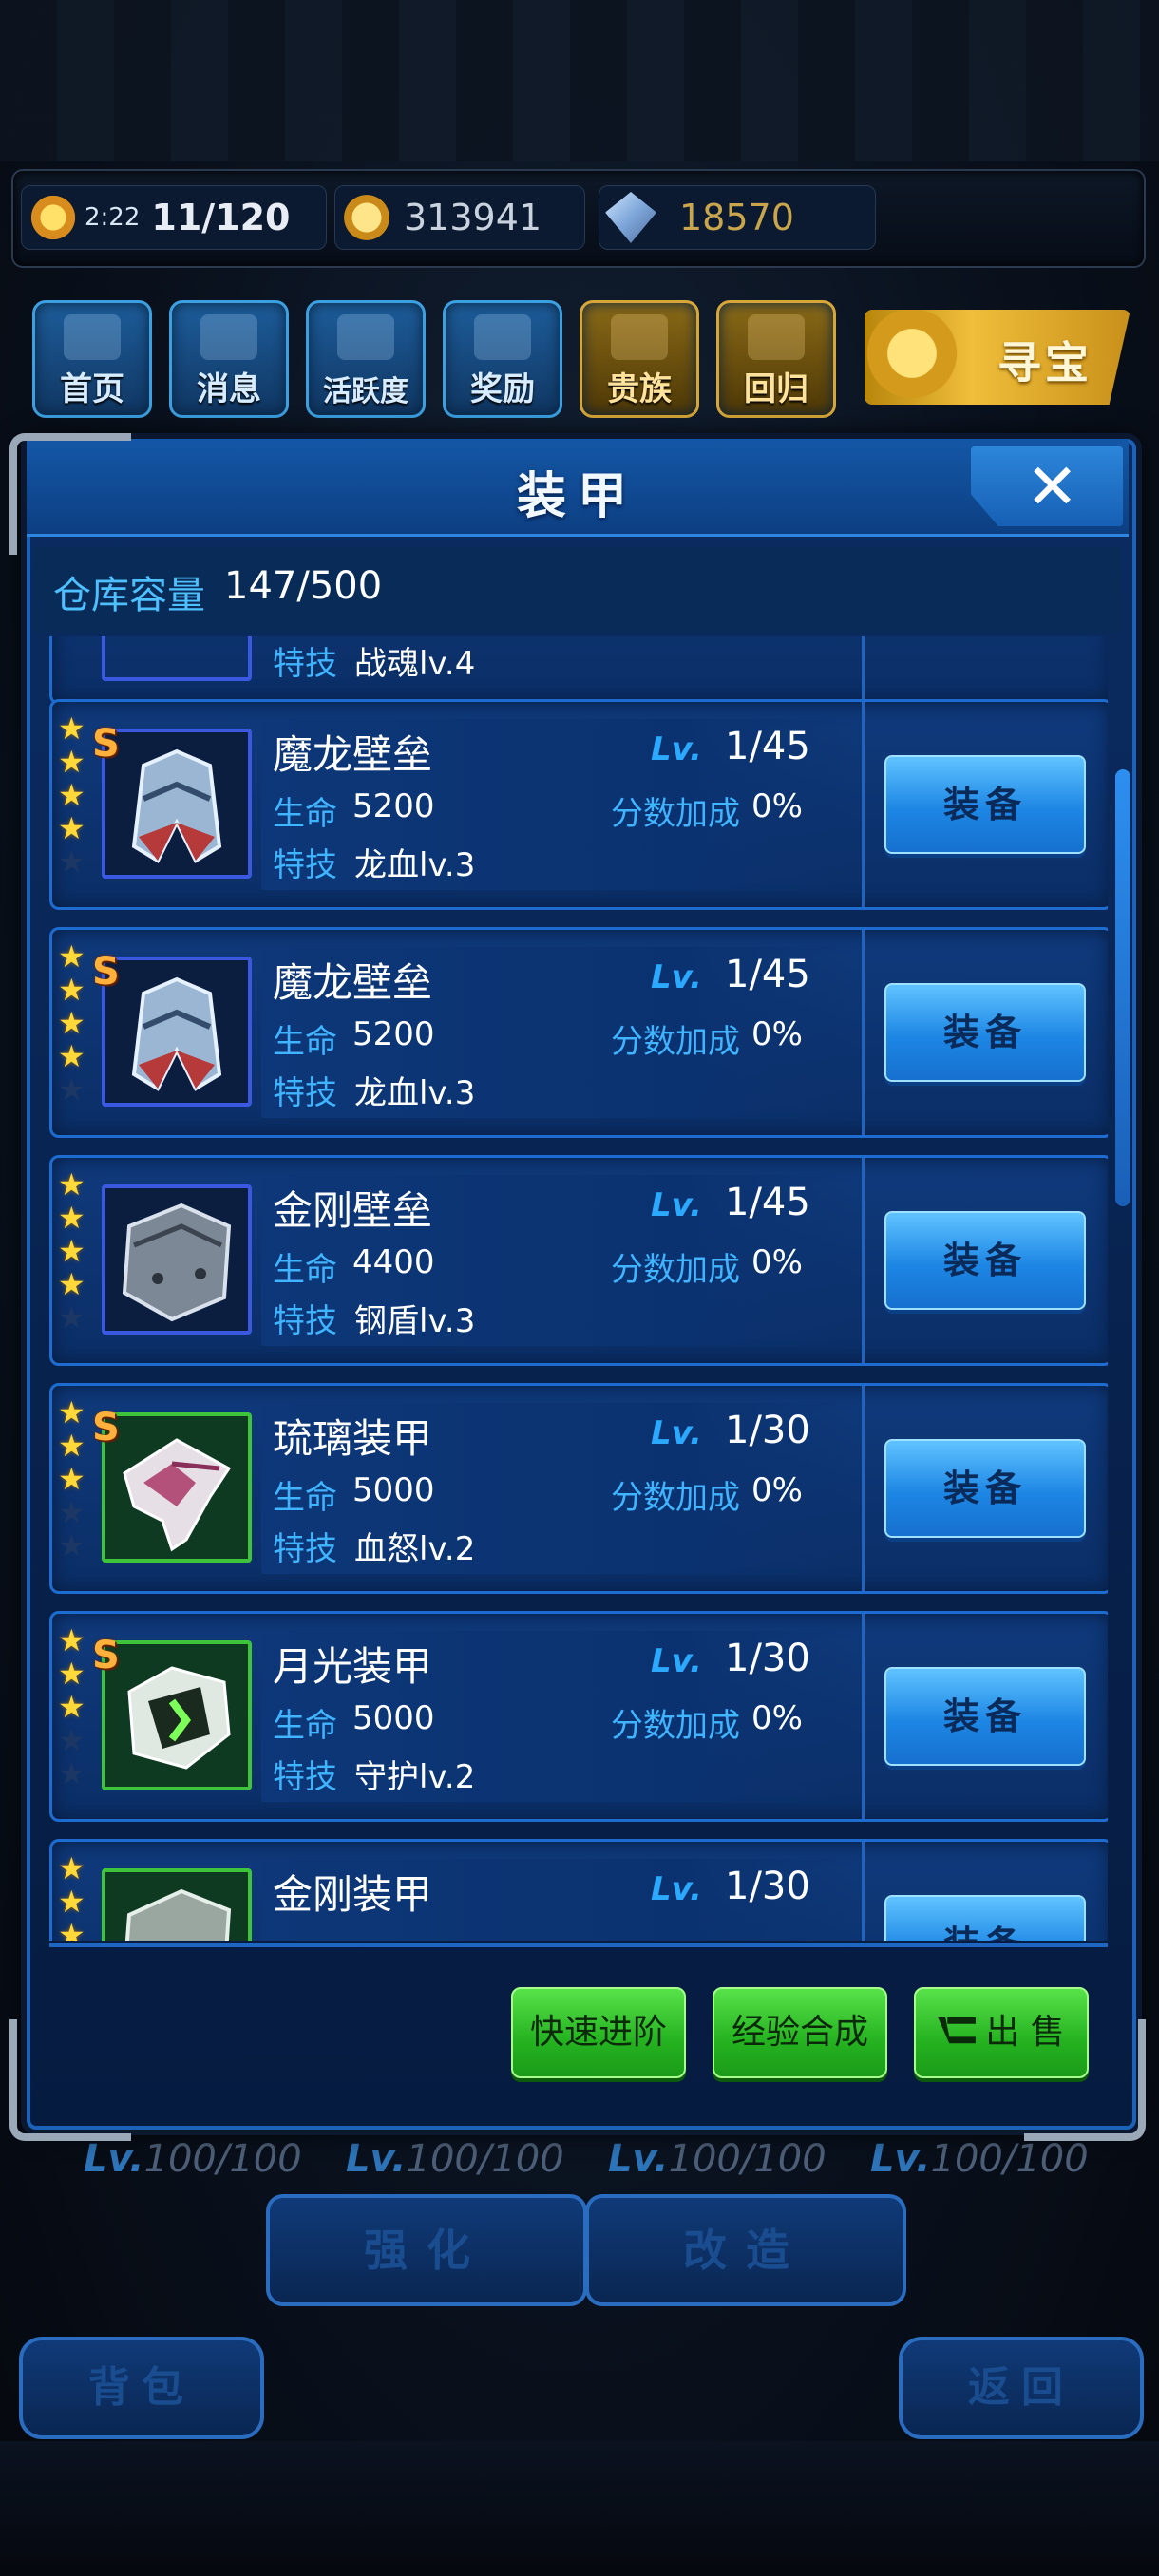 The width and height of the screenshot is (1159, 2576). What do you see at coordinates (228, 337) in the screenshot?
I see `mail-icon` at bounding box center [228, 337].